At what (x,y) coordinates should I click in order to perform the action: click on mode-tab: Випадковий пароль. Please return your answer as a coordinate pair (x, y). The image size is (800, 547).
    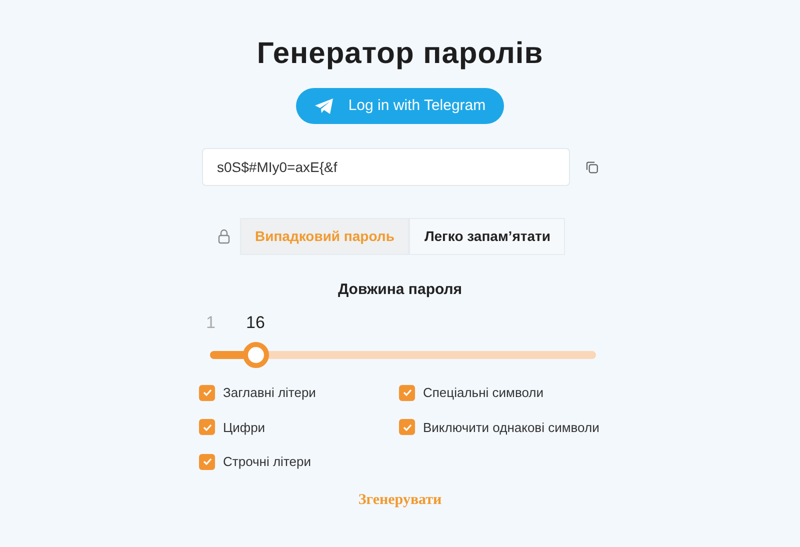
    Looking at the image, I should click on (325, 236).